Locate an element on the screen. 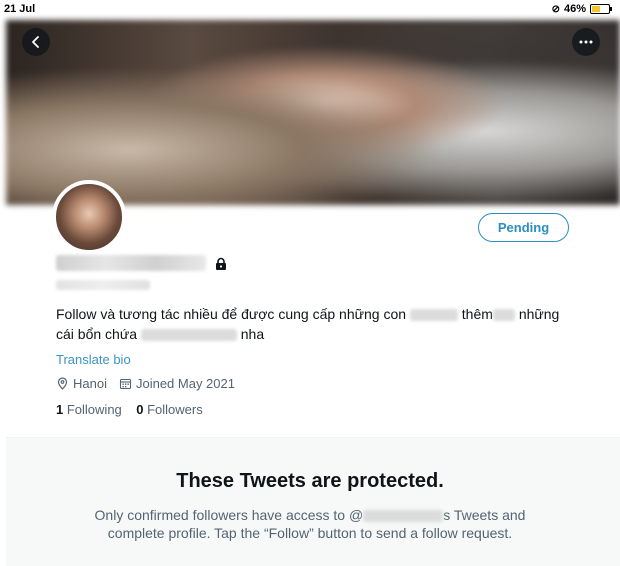 The width and height of the screenshot is (620, 566). join-date: Joined May 2021 is located at coordinates (177, 383).